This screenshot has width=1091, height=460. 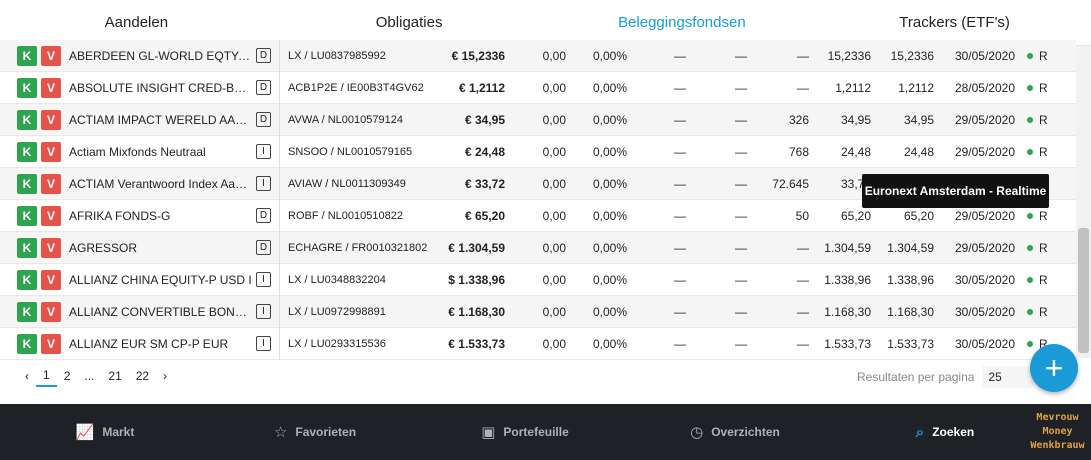 What do you see at coordinates (160, 344) in the screenshot?
I see `fund-name: ALLIANZ EUR SM CP-P EUR` at bounding box center [160, 344].